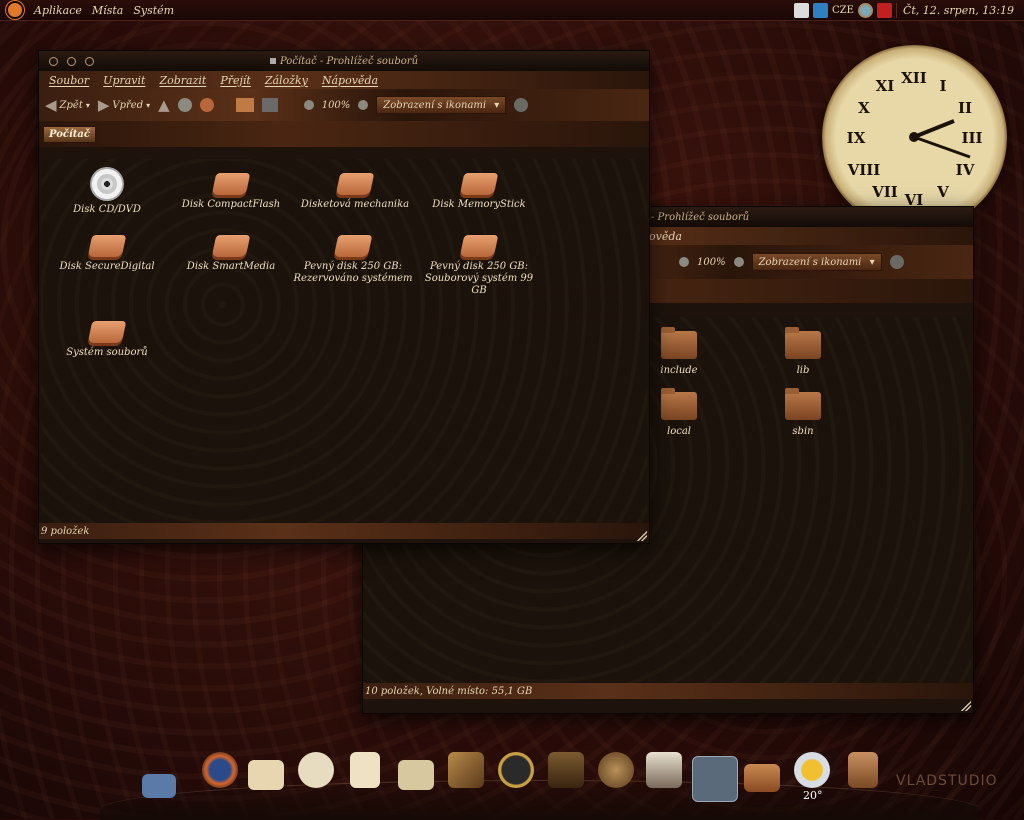 Image resolution: width=1024 pixels, height=820 pixels. I want to click on menu-prejit: Přejít, so click(235, 80).